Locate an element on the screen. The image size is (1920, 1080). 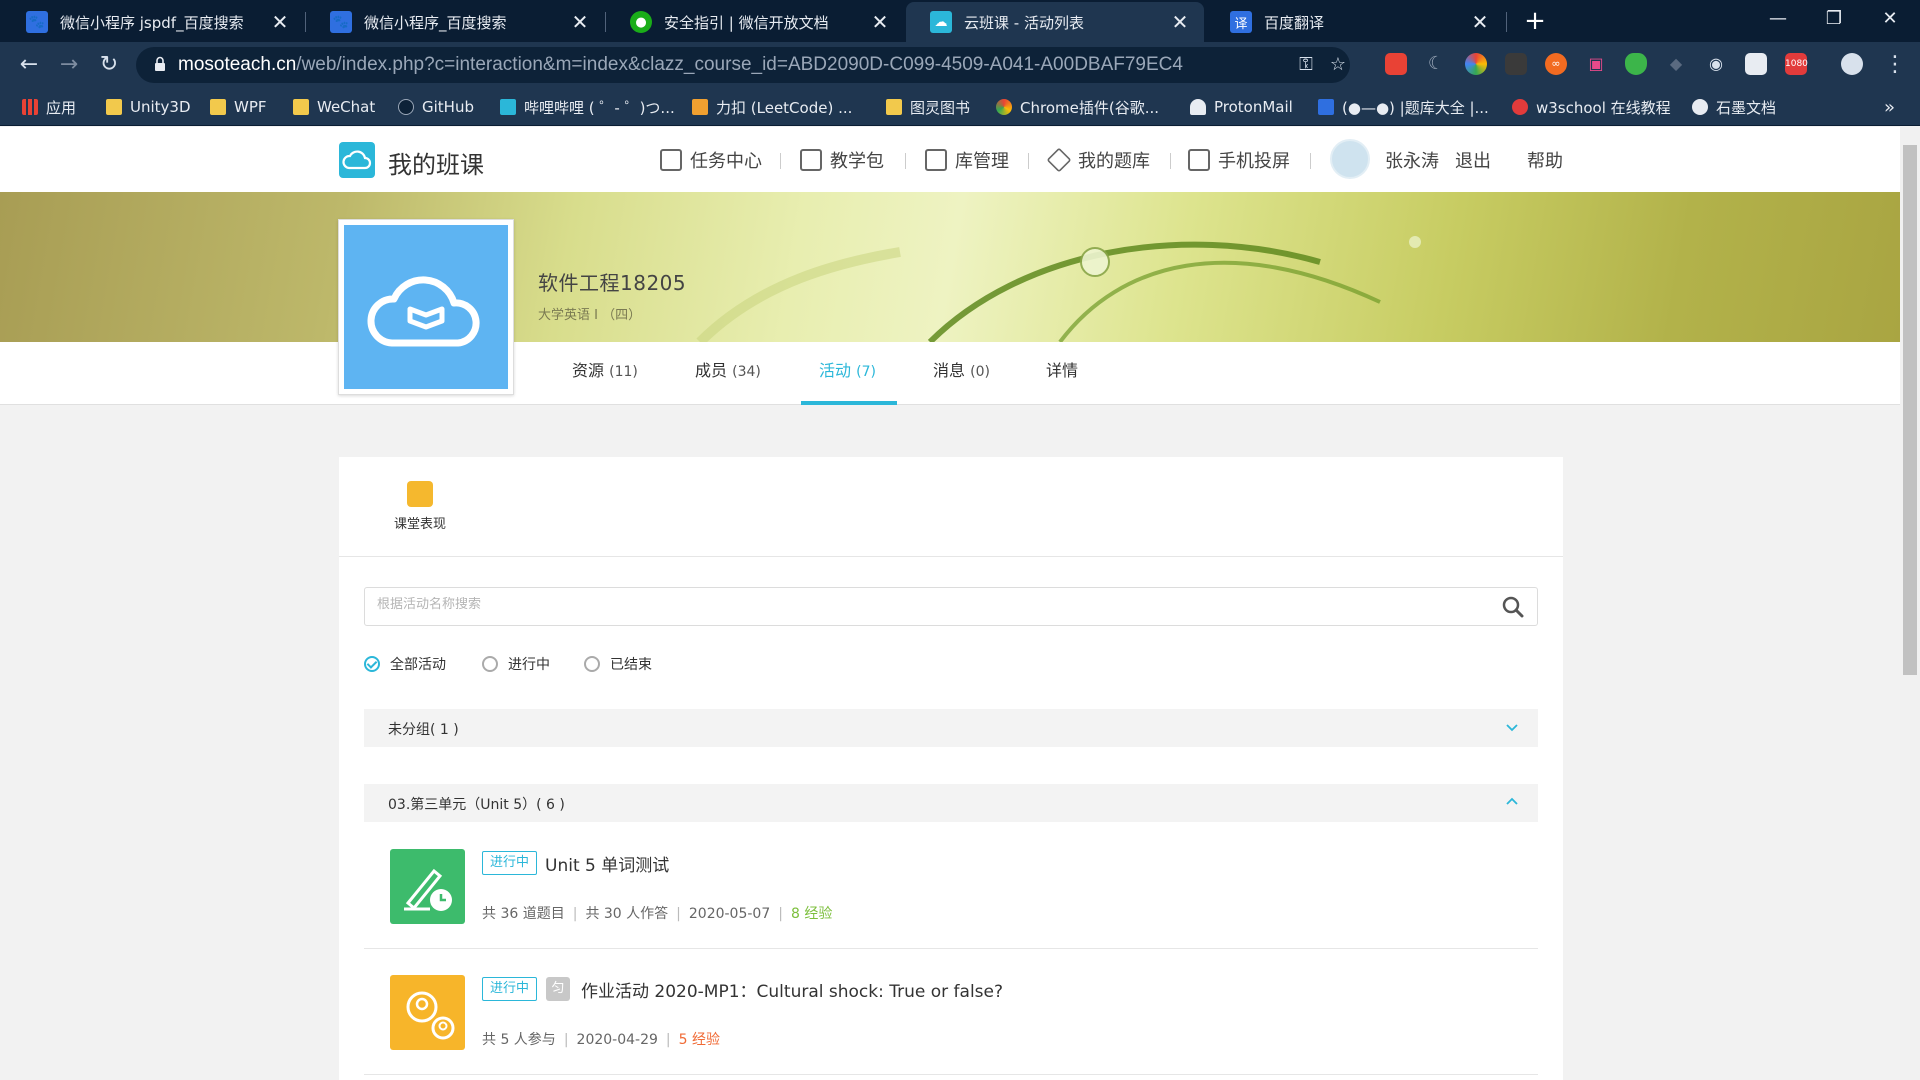
archive-icon is located at coordinates (936, 160).